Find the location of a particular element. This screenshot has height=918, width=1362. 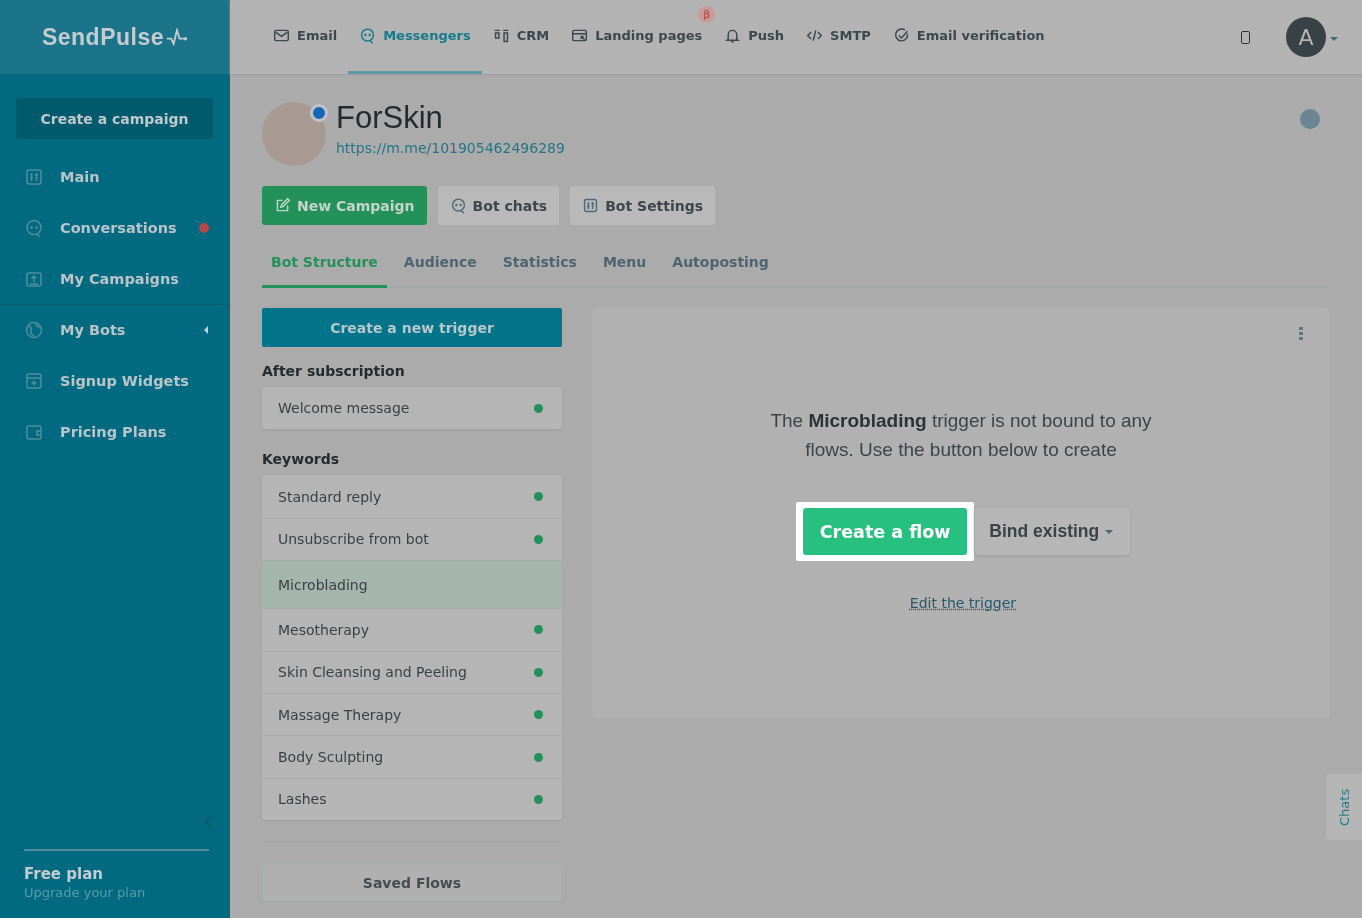

action-button: New Campaign is located at coordinates (344, 205).